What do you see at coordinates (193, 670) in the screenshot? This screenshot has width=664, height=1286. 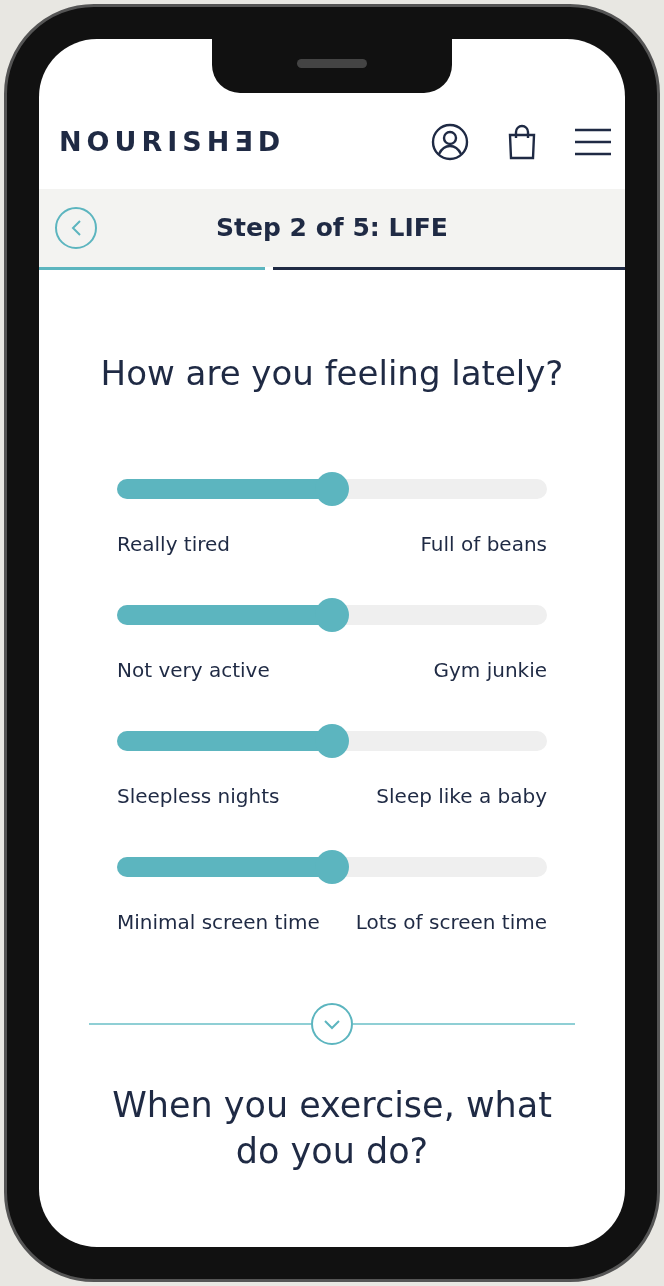 I see `slider-min-label: Not very active` at bounding box center [193, 670].